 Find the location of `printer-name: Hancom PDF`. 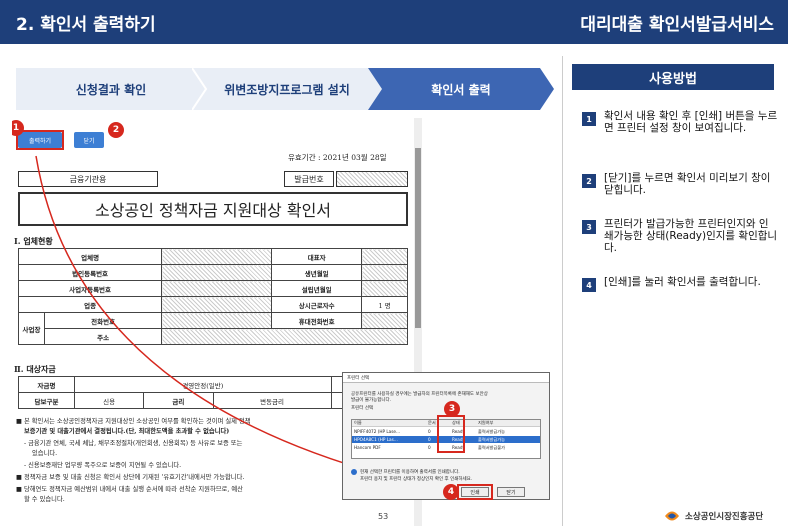

printer-name: Hancom PDF is located at coordinates (367, 447).